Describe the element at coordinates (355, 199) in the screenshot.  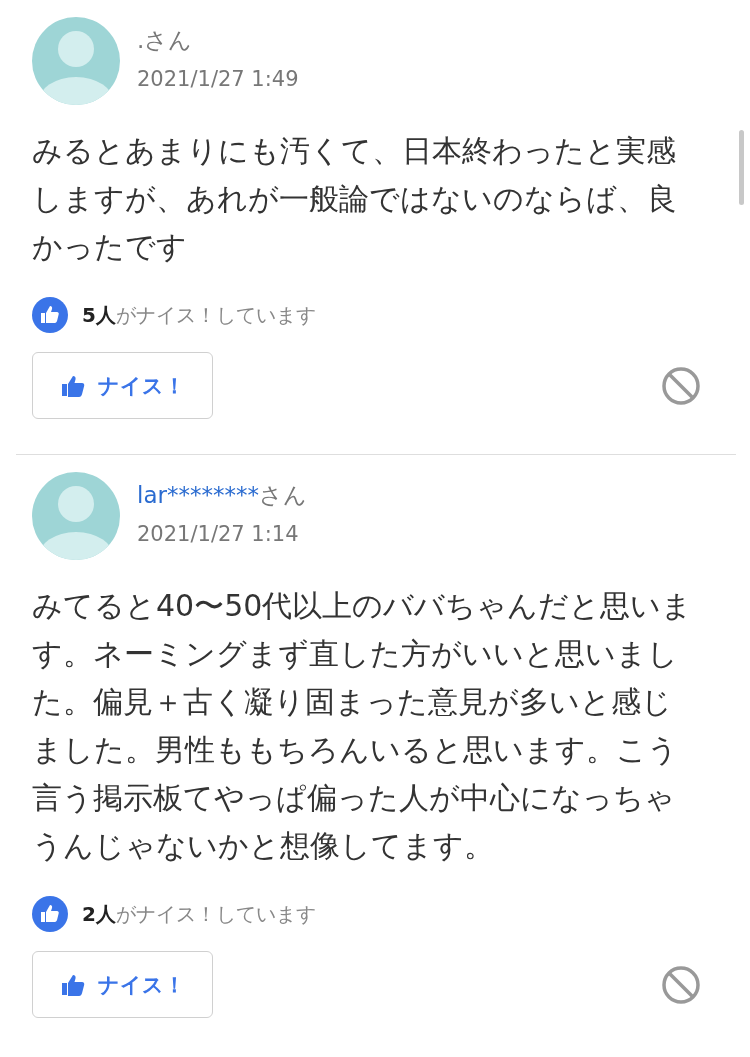
I see `comment-text: みるとあまりにも汚くて、日本終わったと実感しますが、あれが一般論ではないのならば、良かったです` at that location.